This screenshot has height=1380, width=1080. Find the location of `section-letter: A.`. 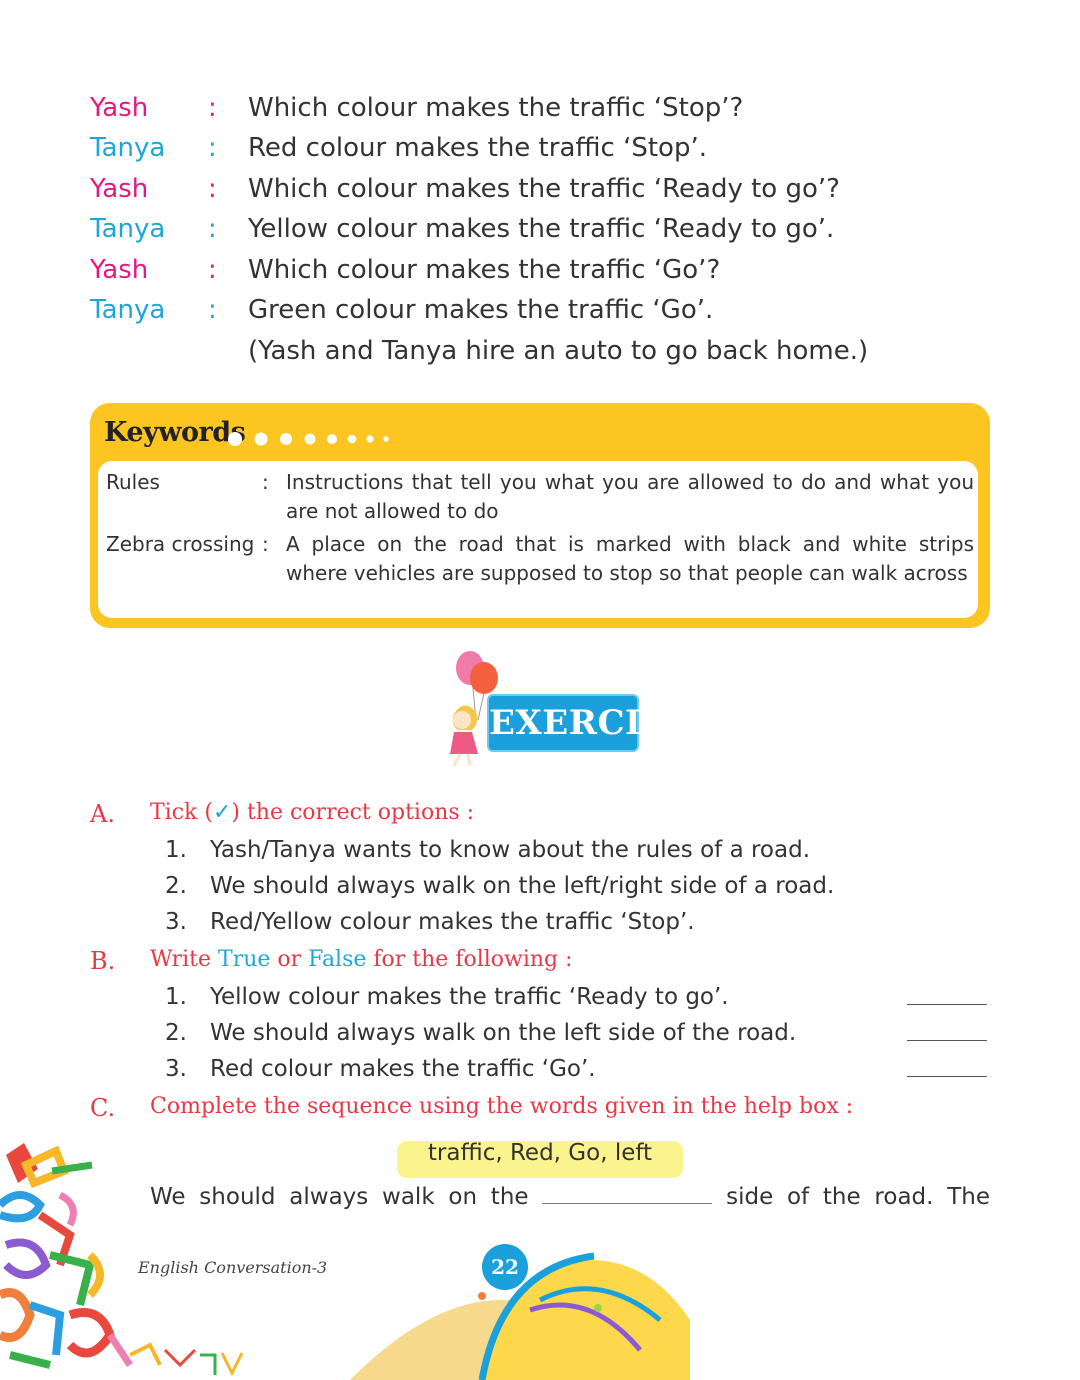

section-letter: A. is located at coordinates (102, 814).